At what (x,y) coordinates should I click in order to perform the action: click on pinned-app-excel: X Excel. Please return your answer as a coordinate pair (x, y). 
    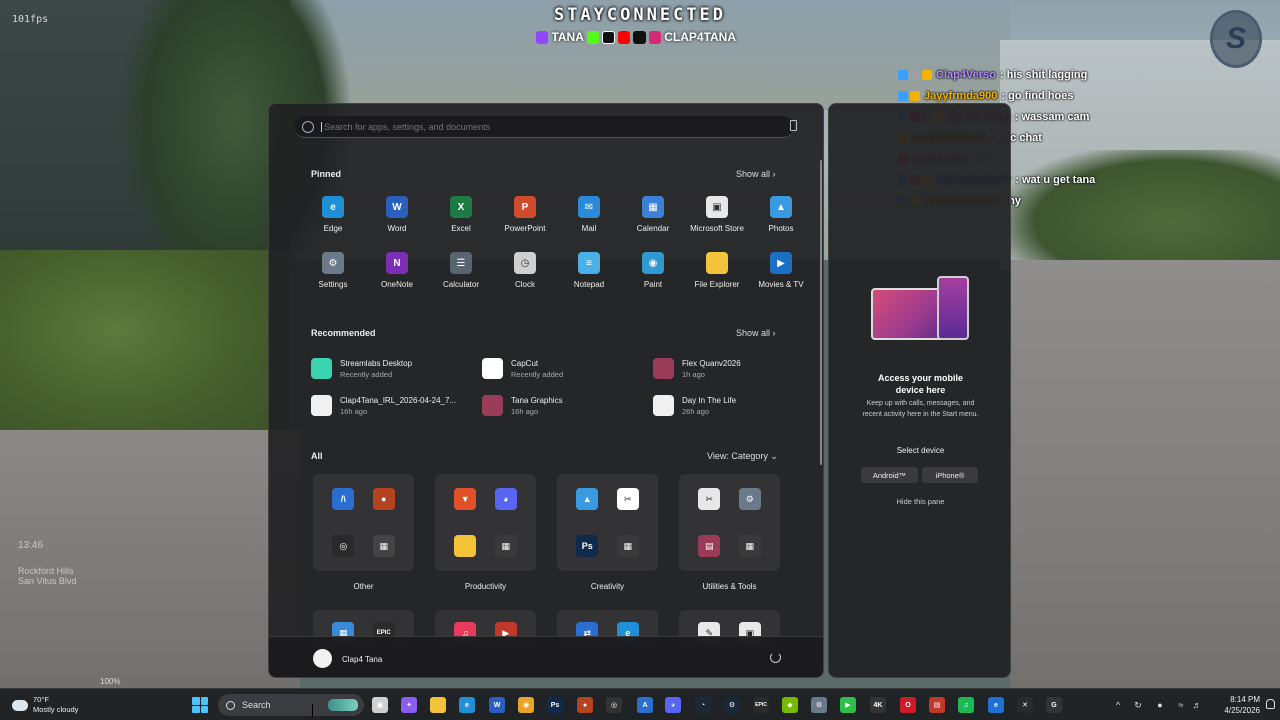
    Looking at the image, I should click on (461, 218).